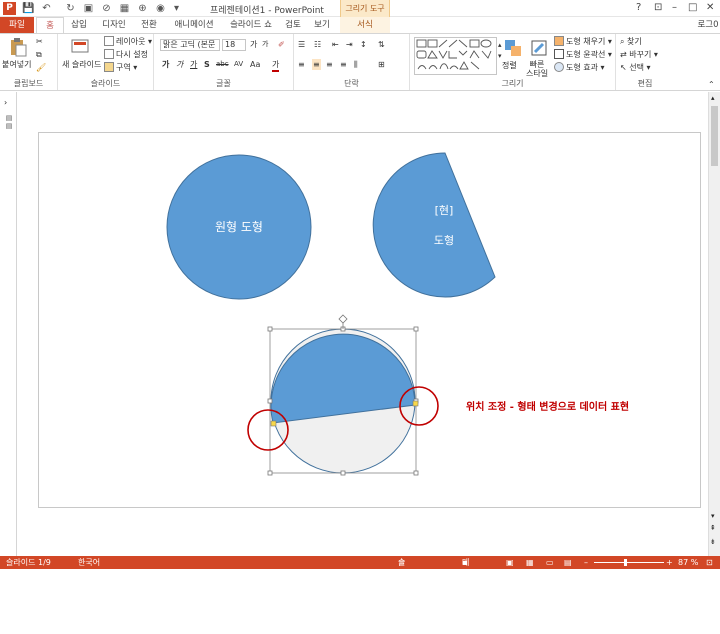 This screenshot has width=720, height=634. Describe the element at coordinates (343, 64) in the screenshot. I see `justify-icon: ≡` at that location.